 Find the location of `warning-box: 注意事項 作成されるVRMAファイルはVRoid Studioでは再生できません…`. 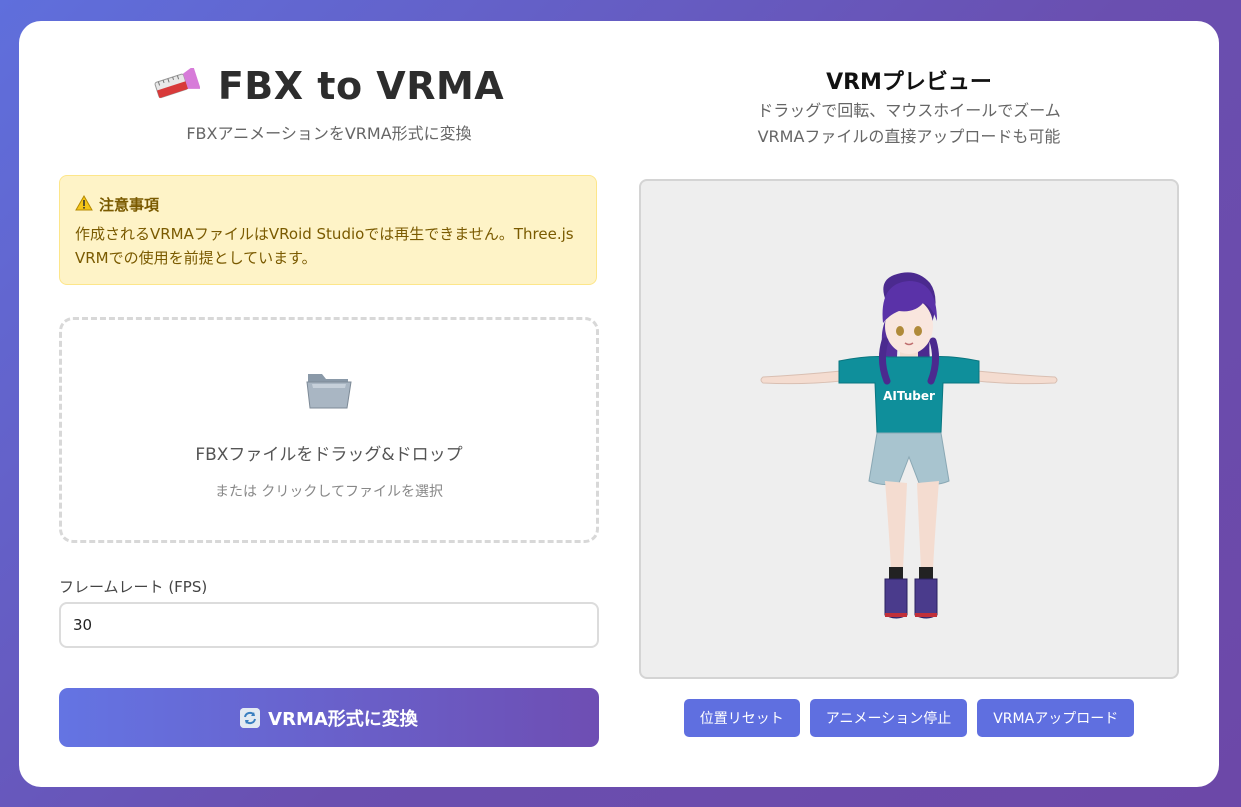

warning-box: 注意事項 作成されるVRMAファイルはVRoid Studioでは再生できません… is located at coordinates (328, 230).